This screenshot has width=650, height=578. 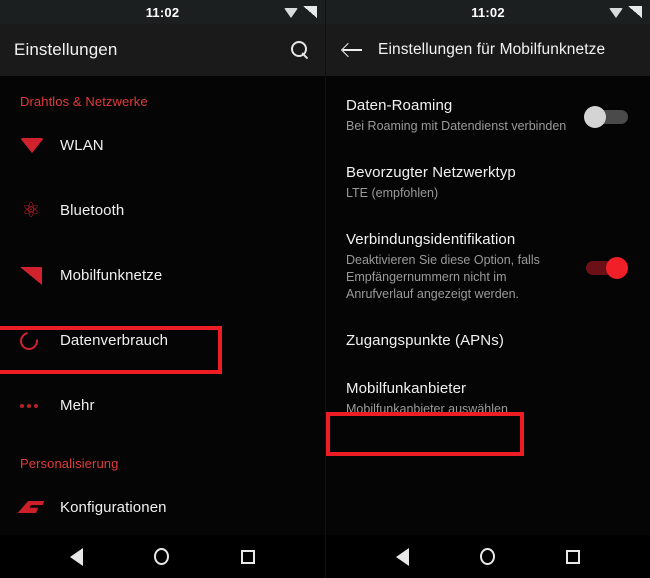 What do you see at coordinates (77, 405) in the screenshot?
I see `sidebar-item-label: Mehr` at bounding box center [77, 405].